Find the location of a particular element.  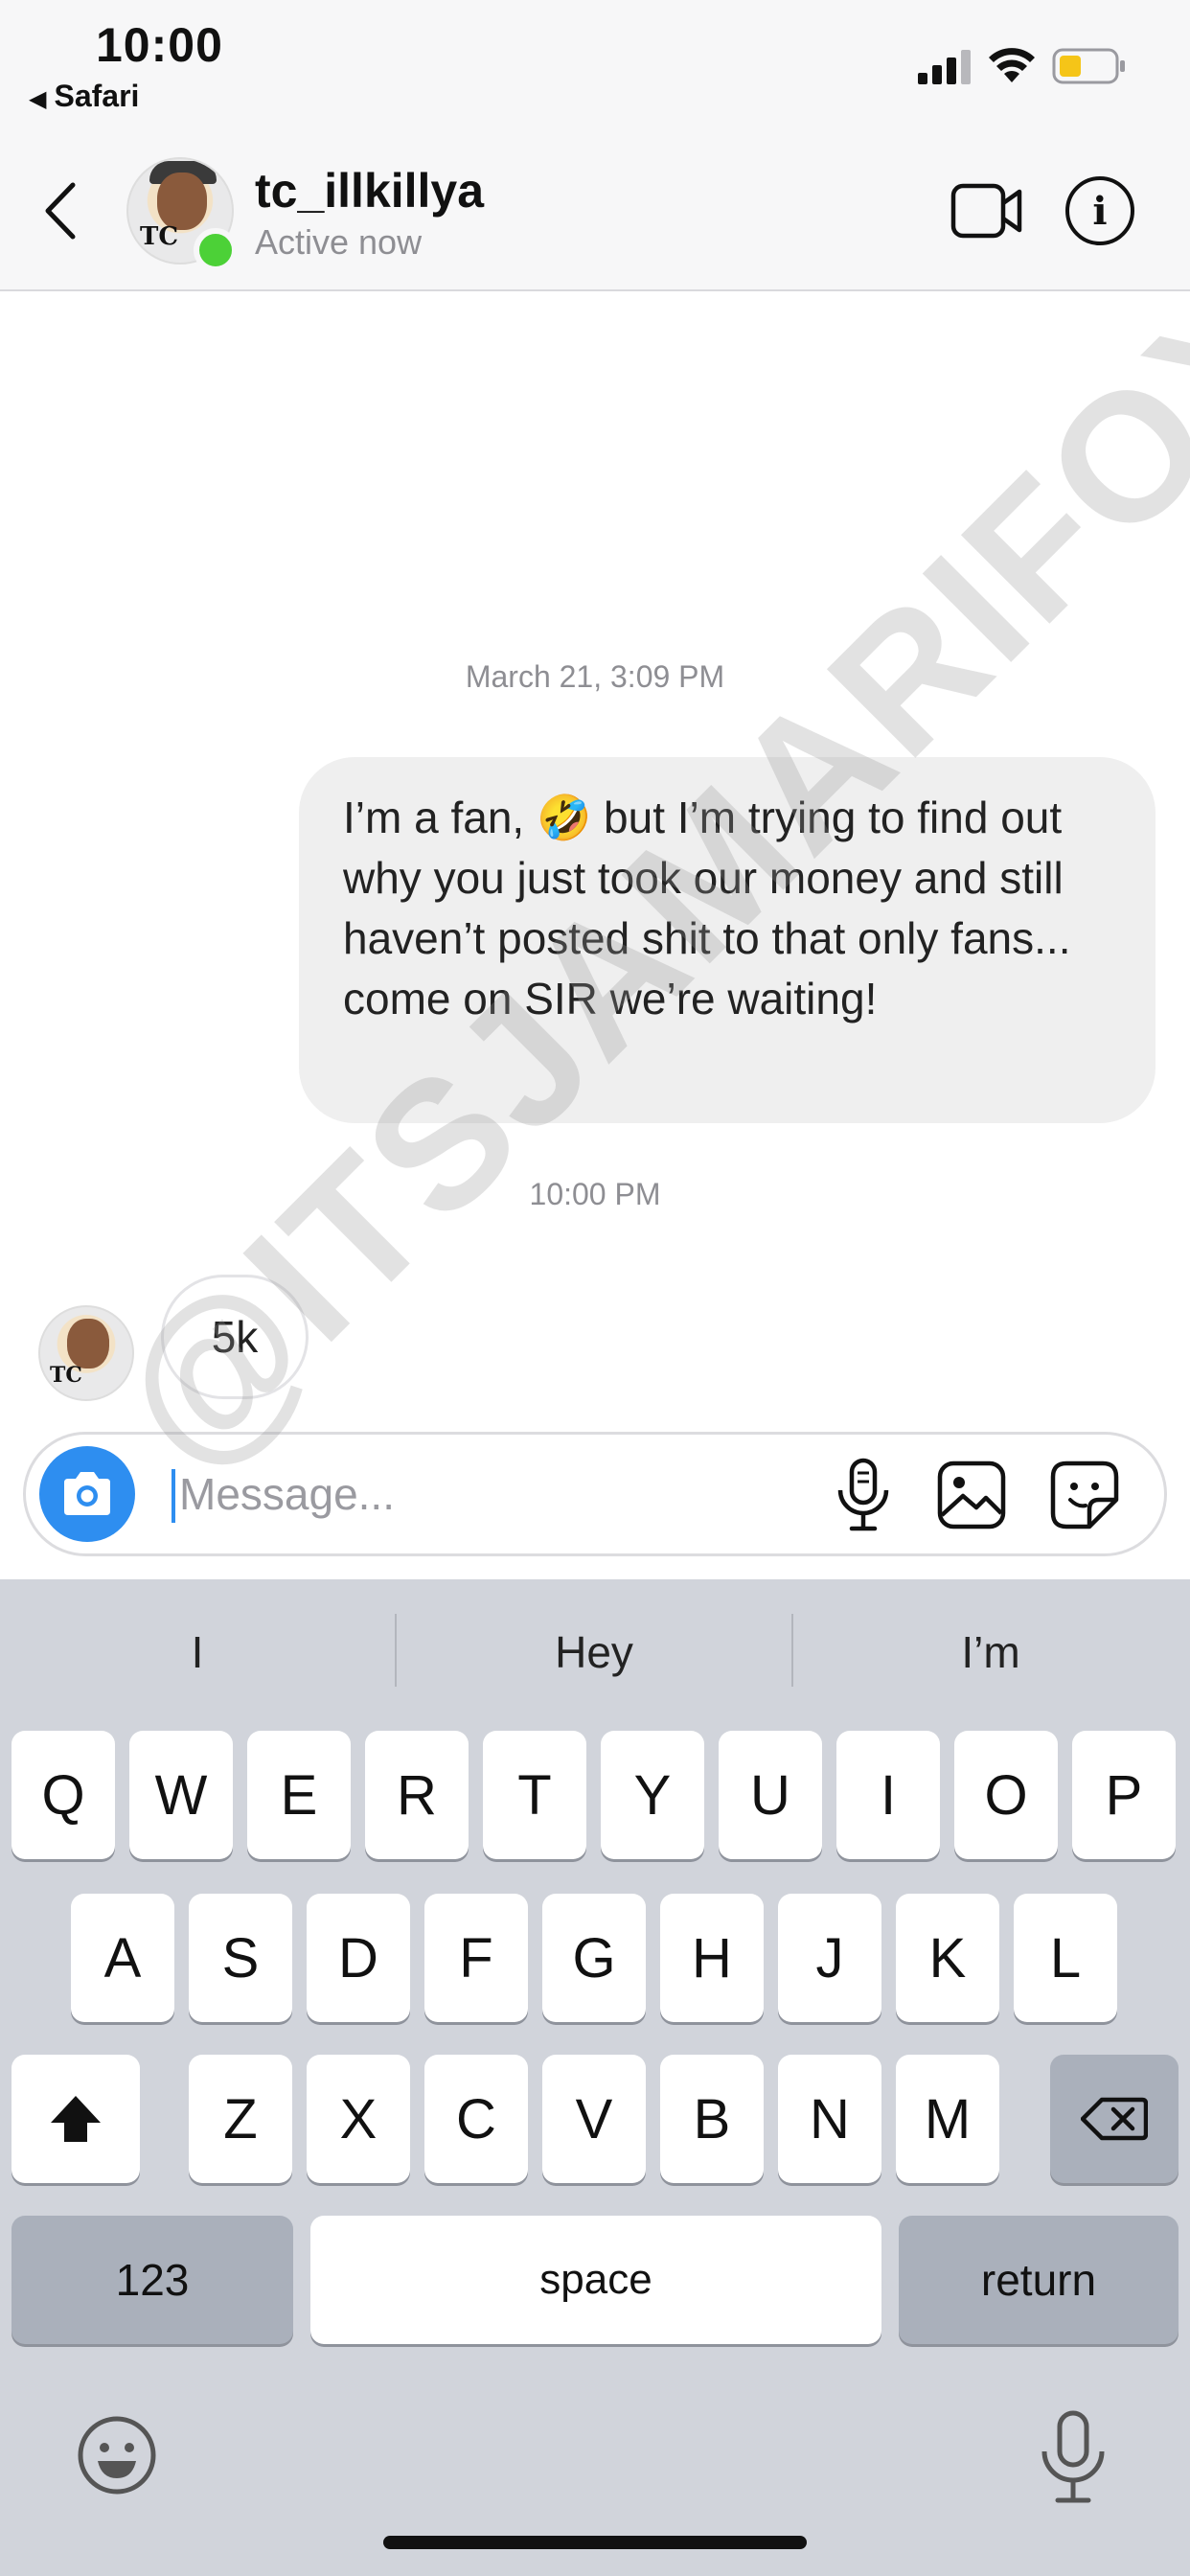

shift-key is located at coordinates (76, 2119).